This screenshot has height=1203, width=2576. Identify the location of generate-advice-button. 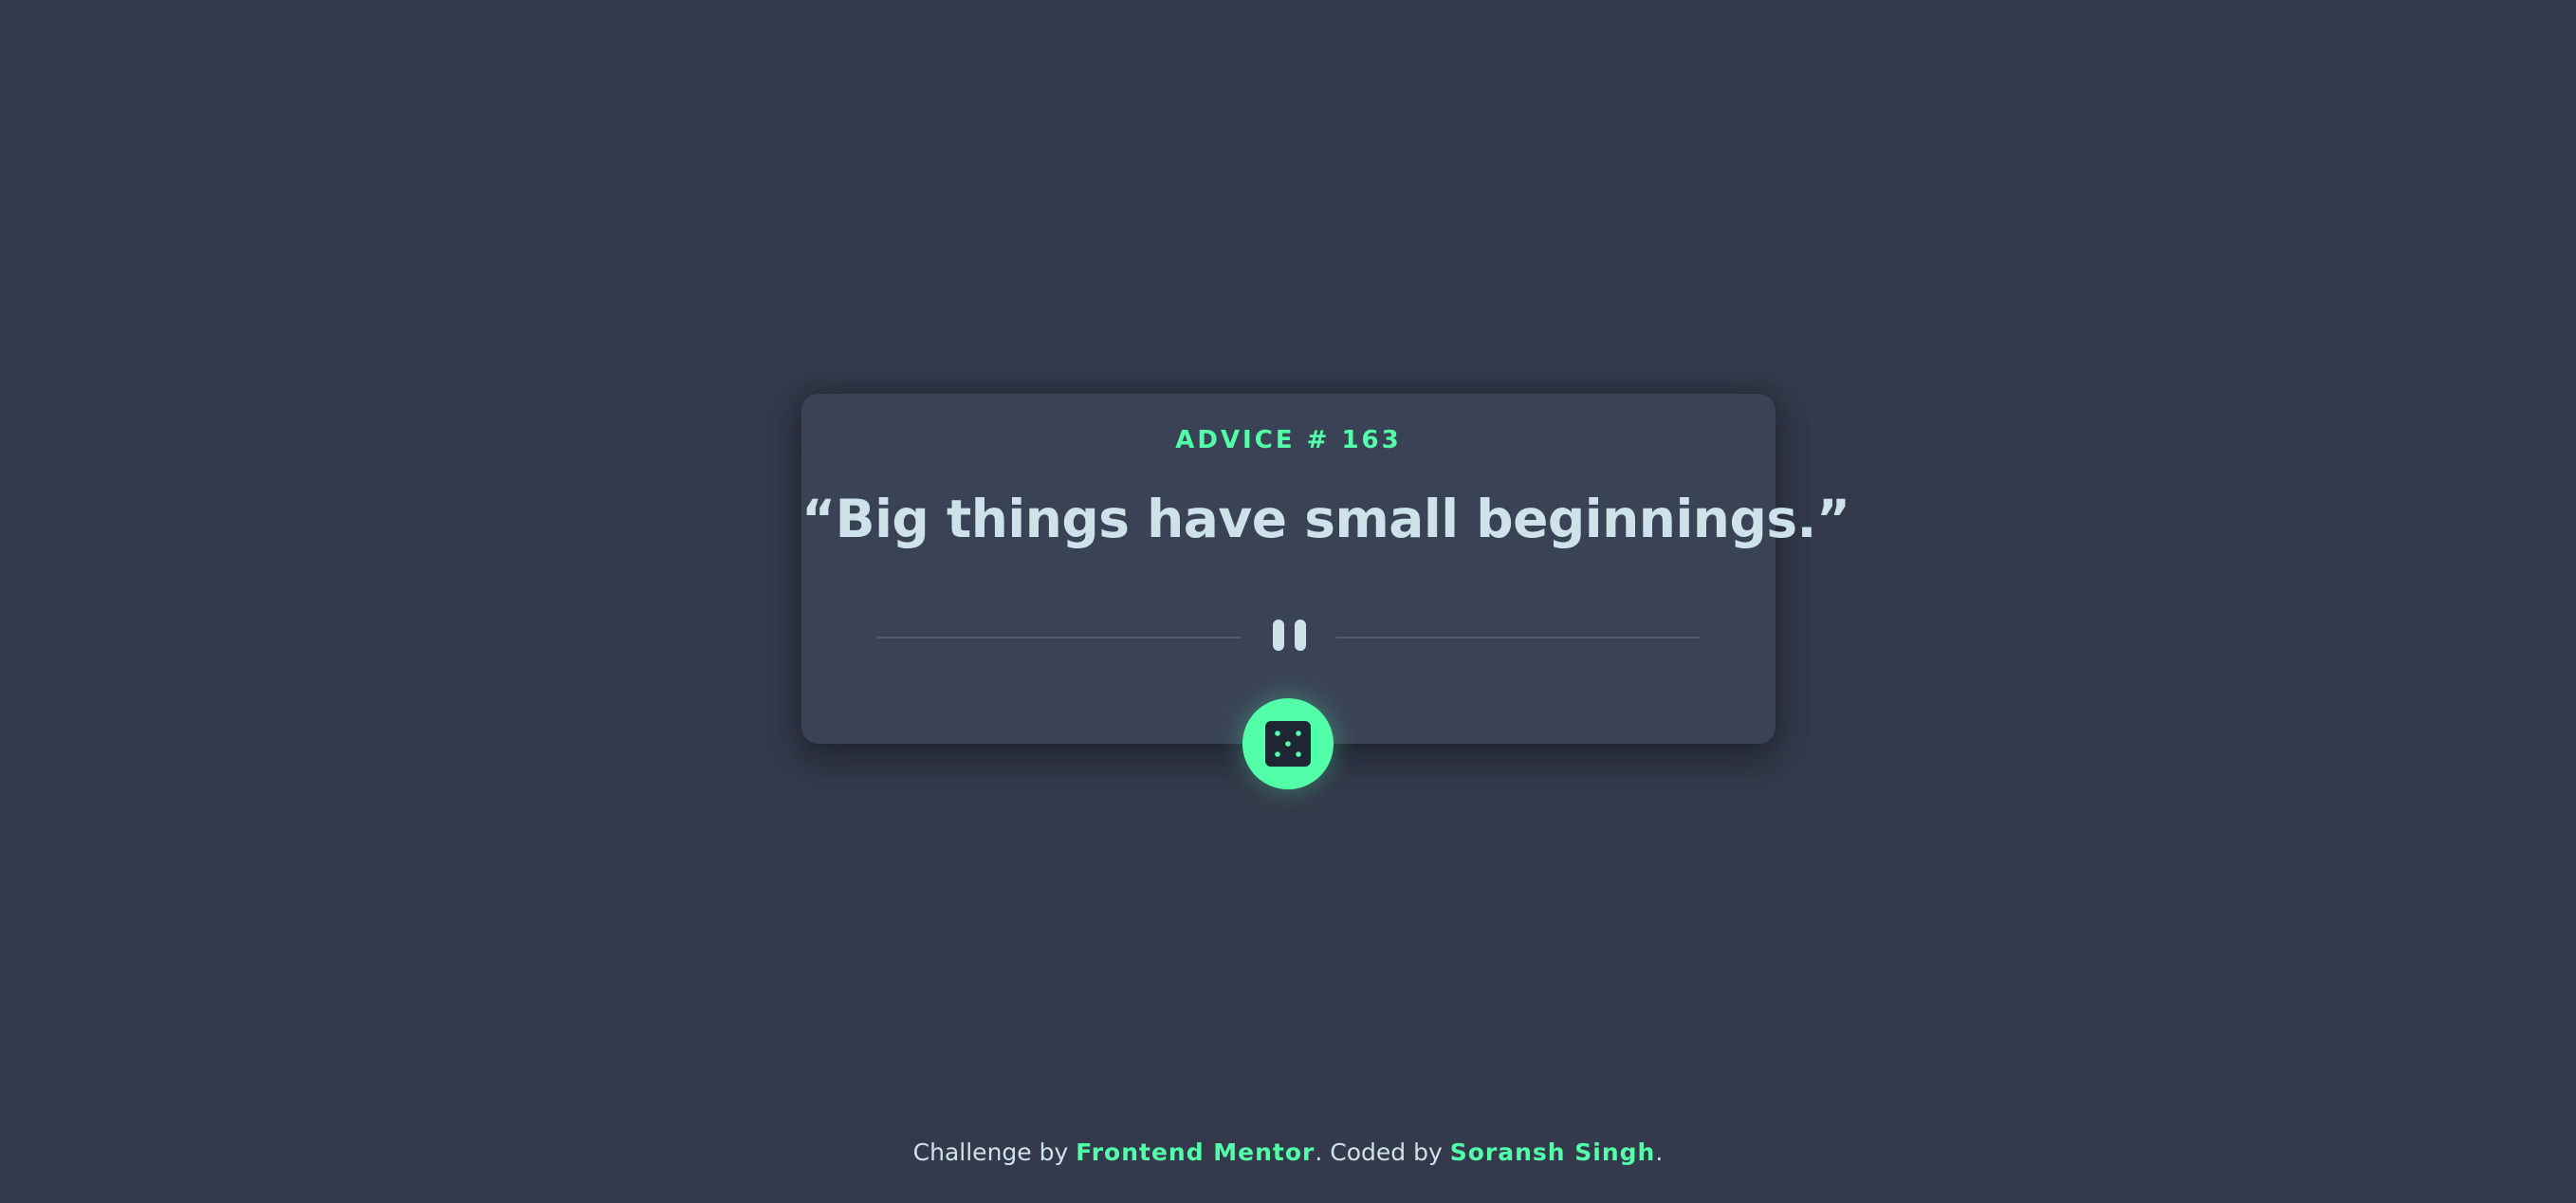
(1288, 743).